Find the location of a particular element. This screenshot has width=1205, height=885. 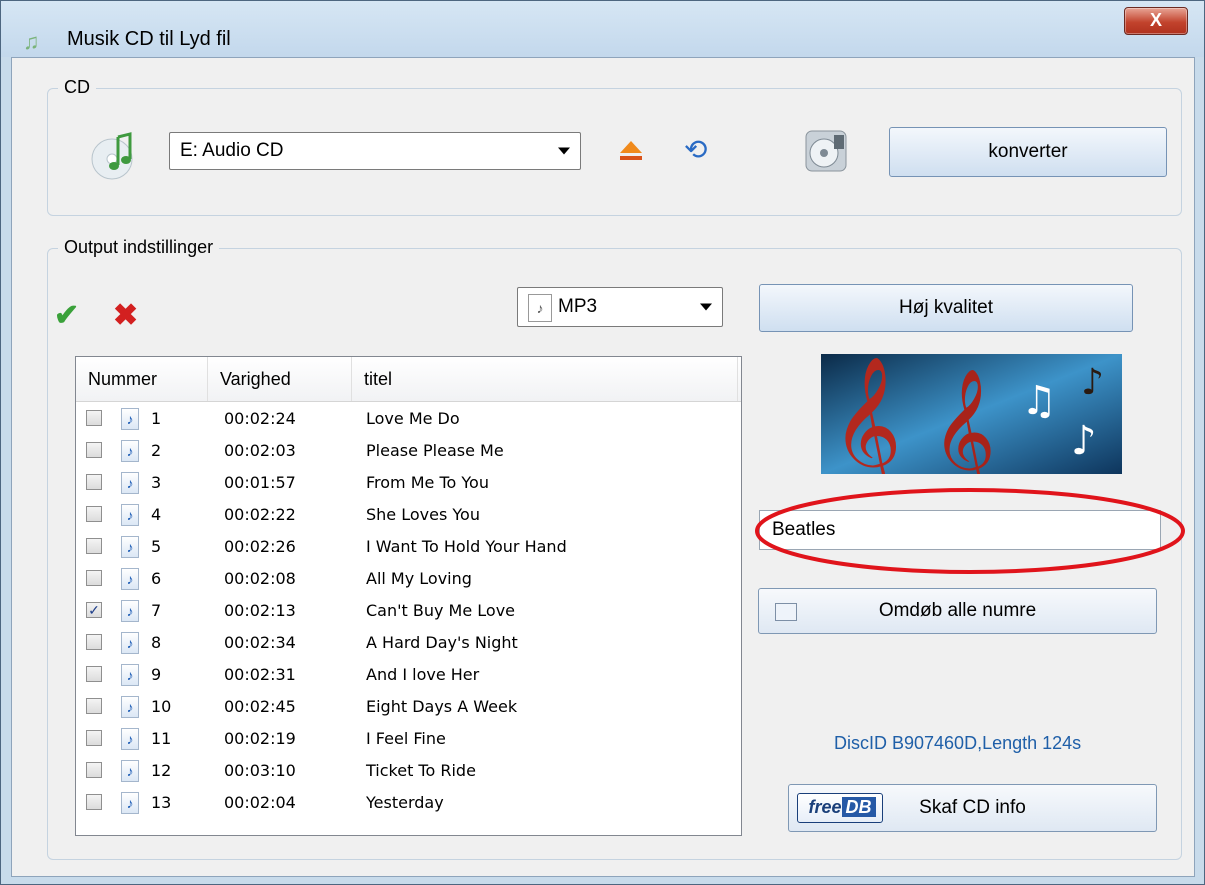

column-header-number: Nummer is located at coordinates (142, 379).